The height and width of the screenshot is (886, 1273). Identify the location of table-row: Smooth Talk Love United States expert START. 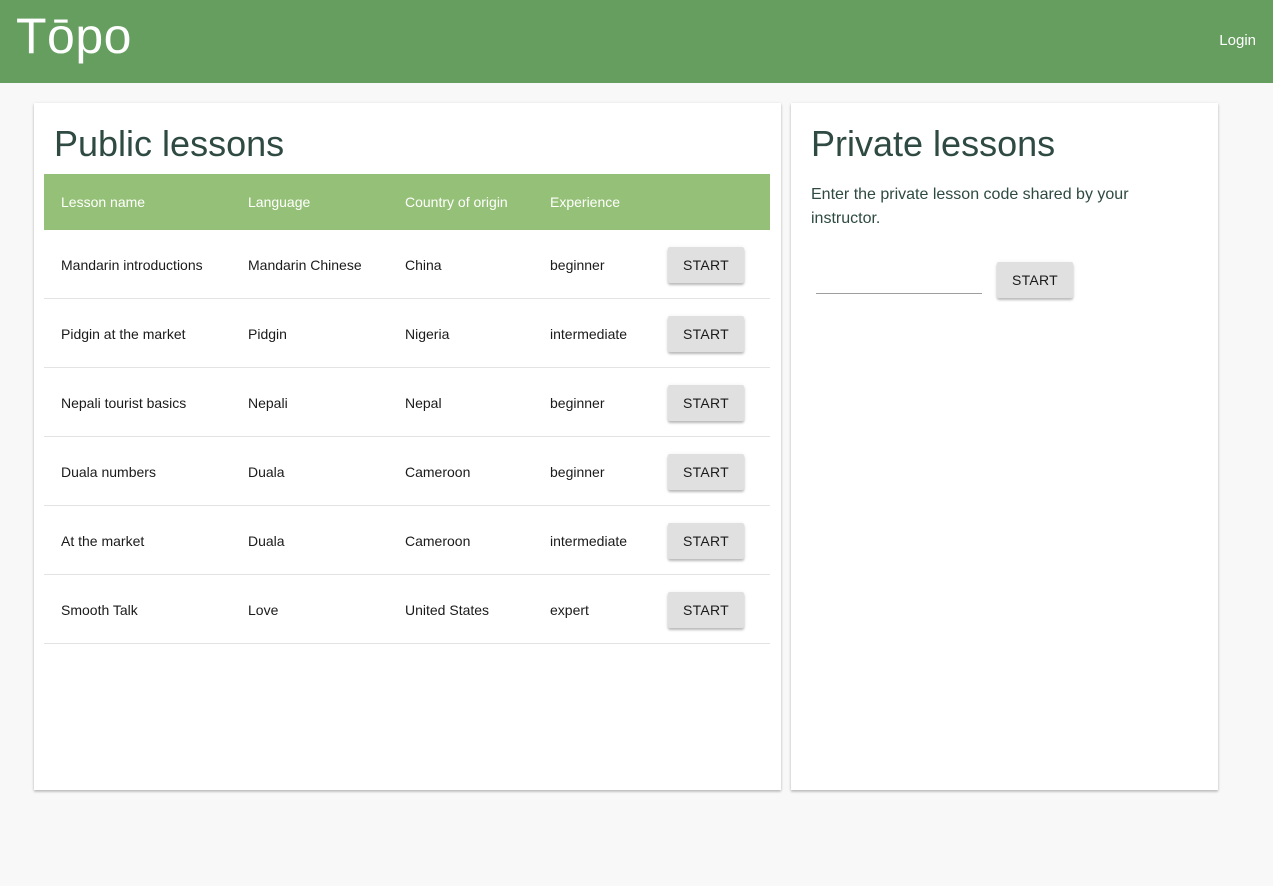
(407, 609).